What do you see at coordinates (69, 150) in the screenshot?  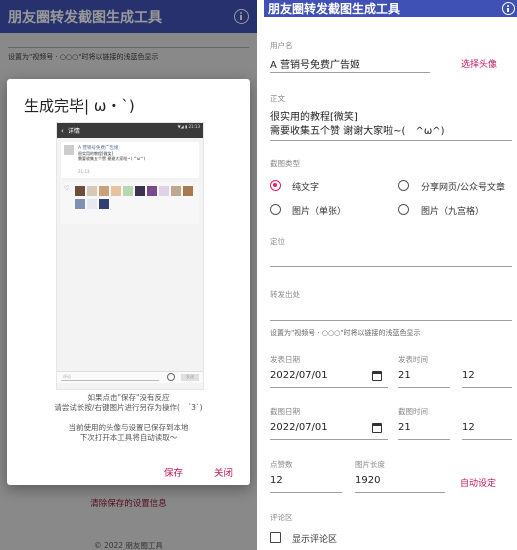 I see `avatar` at bounding box center [69, 150].